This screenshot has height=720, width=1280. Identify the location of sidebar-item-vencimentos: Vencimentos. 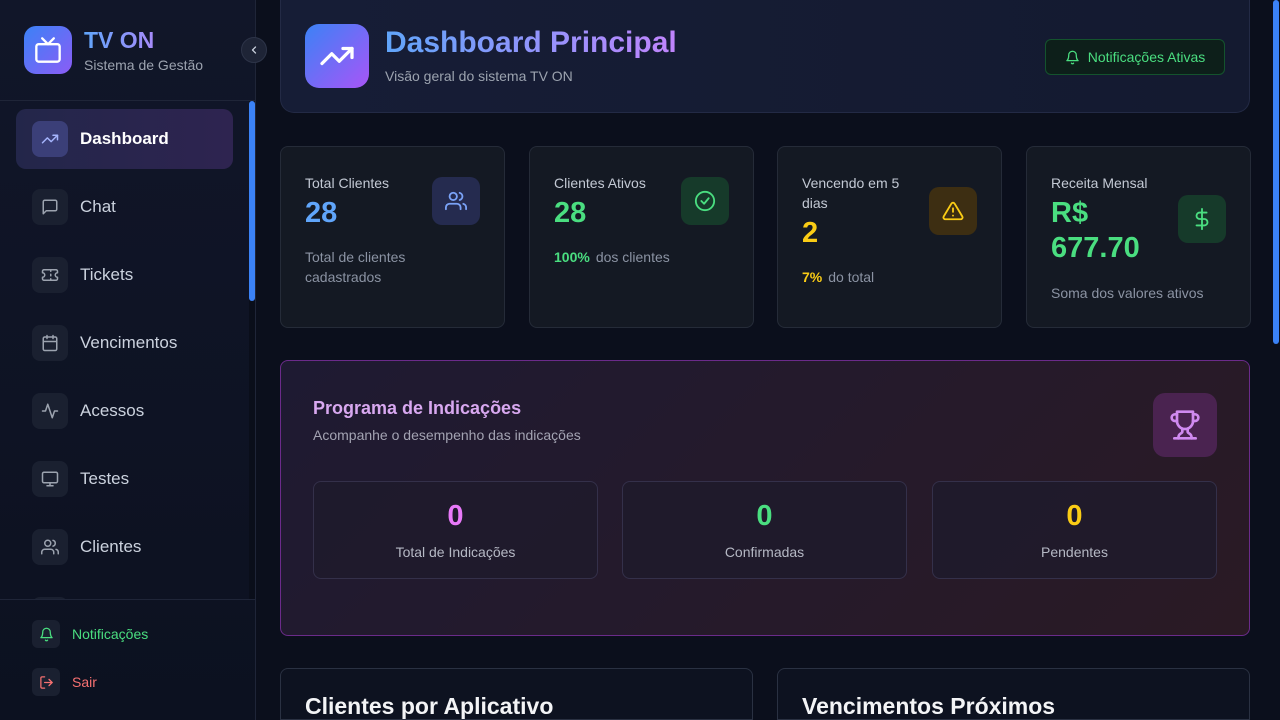
(124, 343).